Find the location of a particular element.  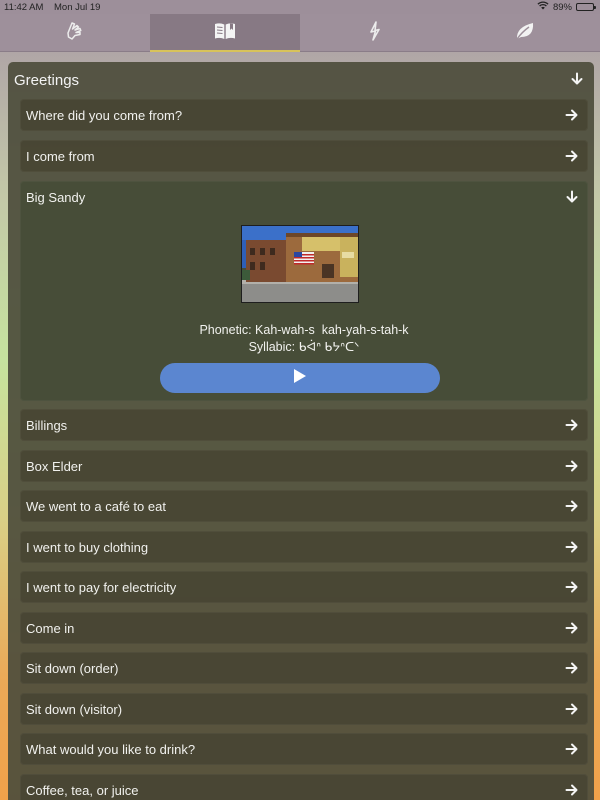

section-header: Greetings is located at coordinates (301, 80).